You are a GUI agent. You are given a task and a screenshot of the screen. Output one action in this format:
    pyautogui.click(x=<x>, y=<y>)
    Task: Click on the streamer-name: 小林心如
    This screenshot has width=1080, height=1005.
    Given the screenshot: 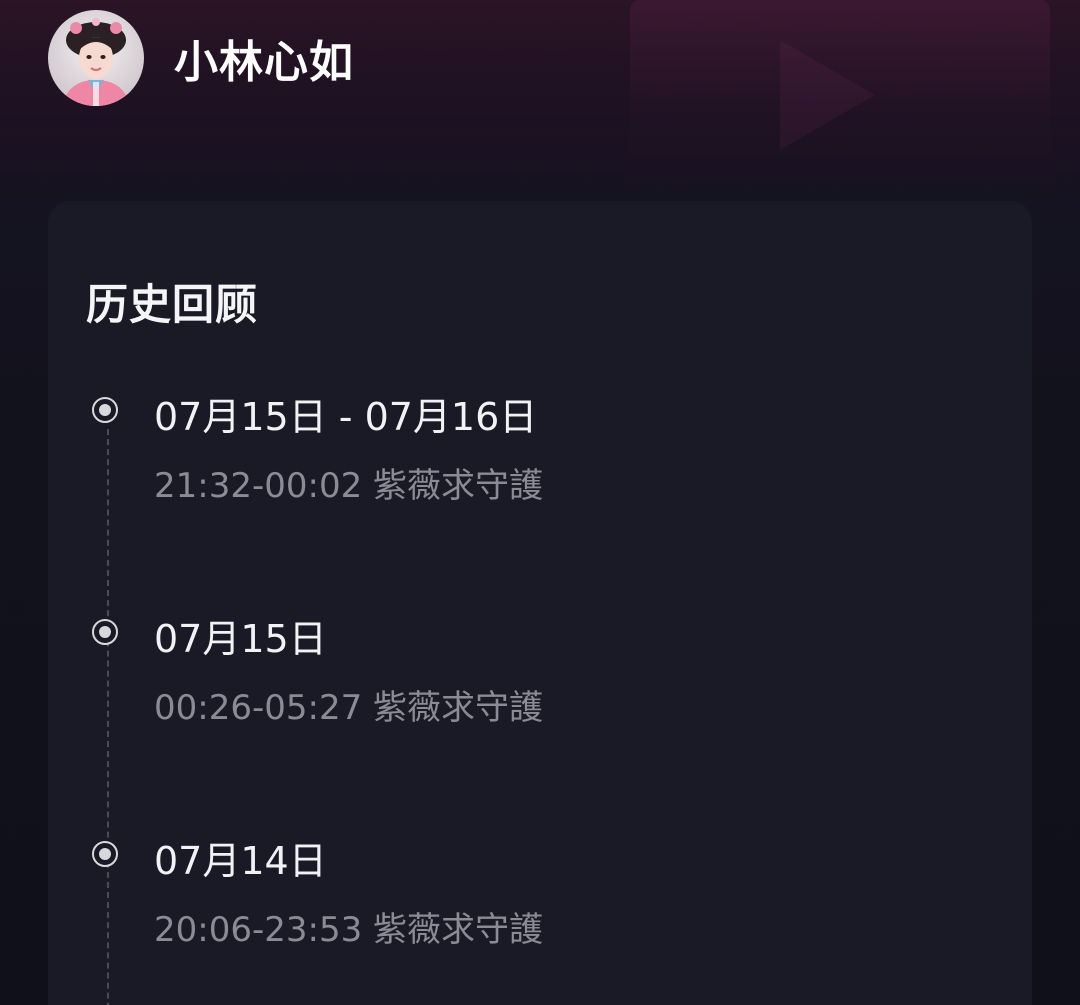 What is the action you would take?
    pyautogui.click(x=264, y=62)
    